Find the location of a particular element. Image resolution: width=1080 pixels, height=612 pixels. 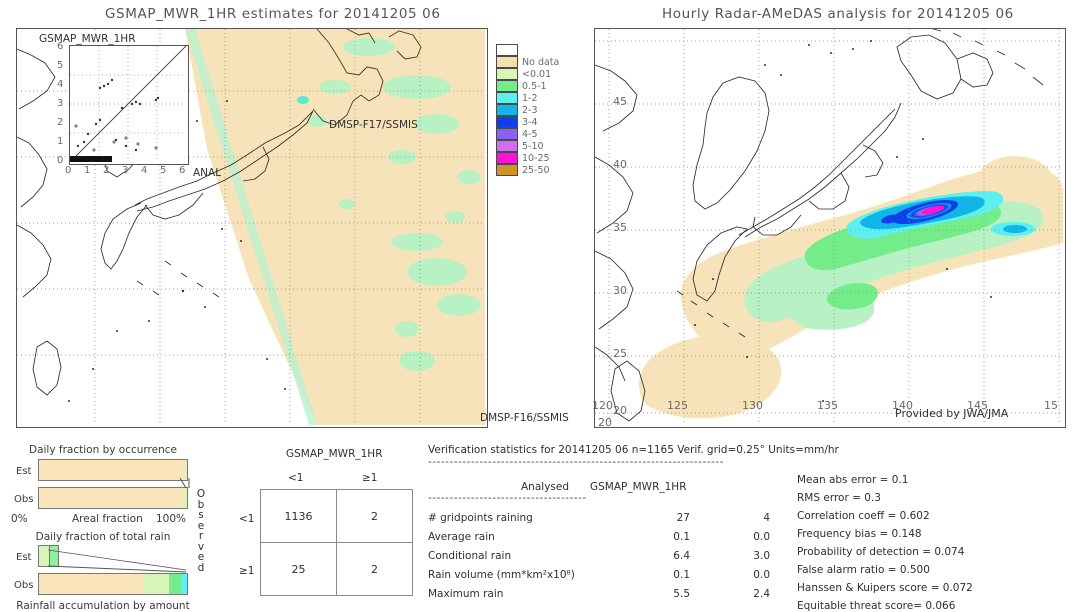

verification-row-4-name: Maximum rain is located at coordinates (466, 594).